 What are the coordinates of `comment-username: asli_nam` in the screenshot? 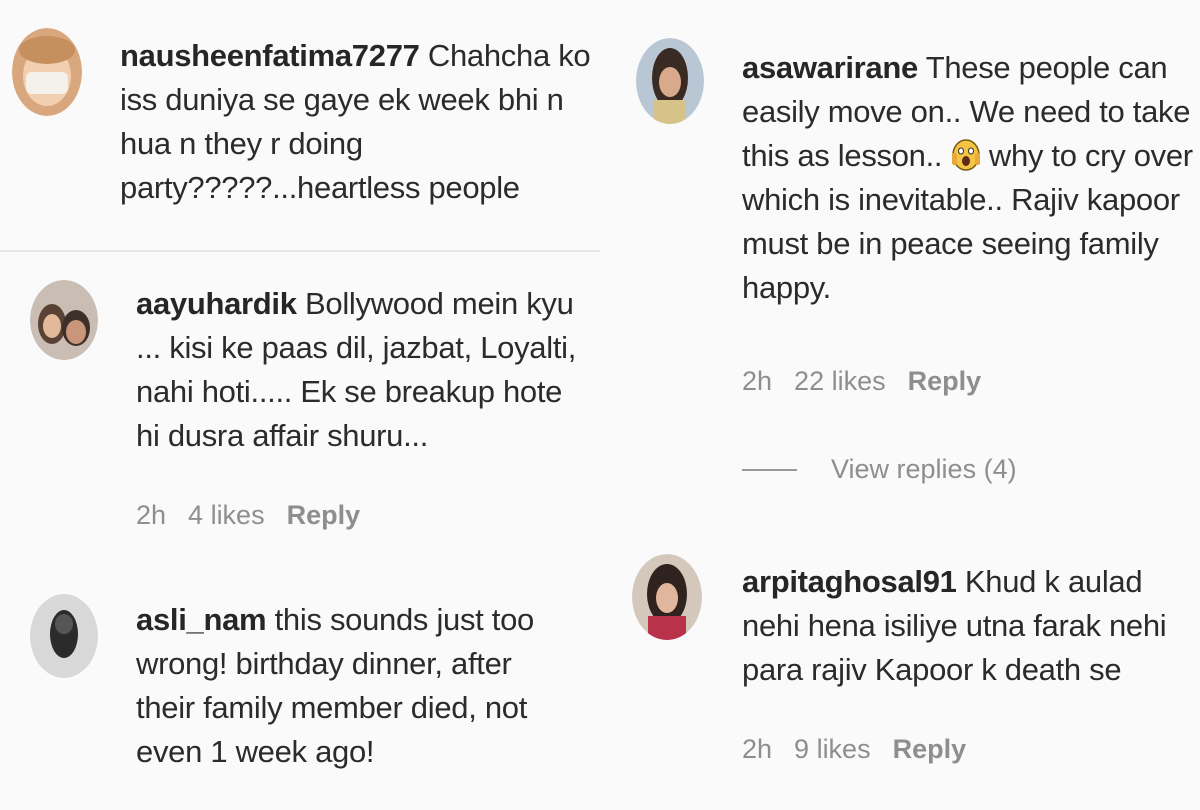 It's located at (201, 619).